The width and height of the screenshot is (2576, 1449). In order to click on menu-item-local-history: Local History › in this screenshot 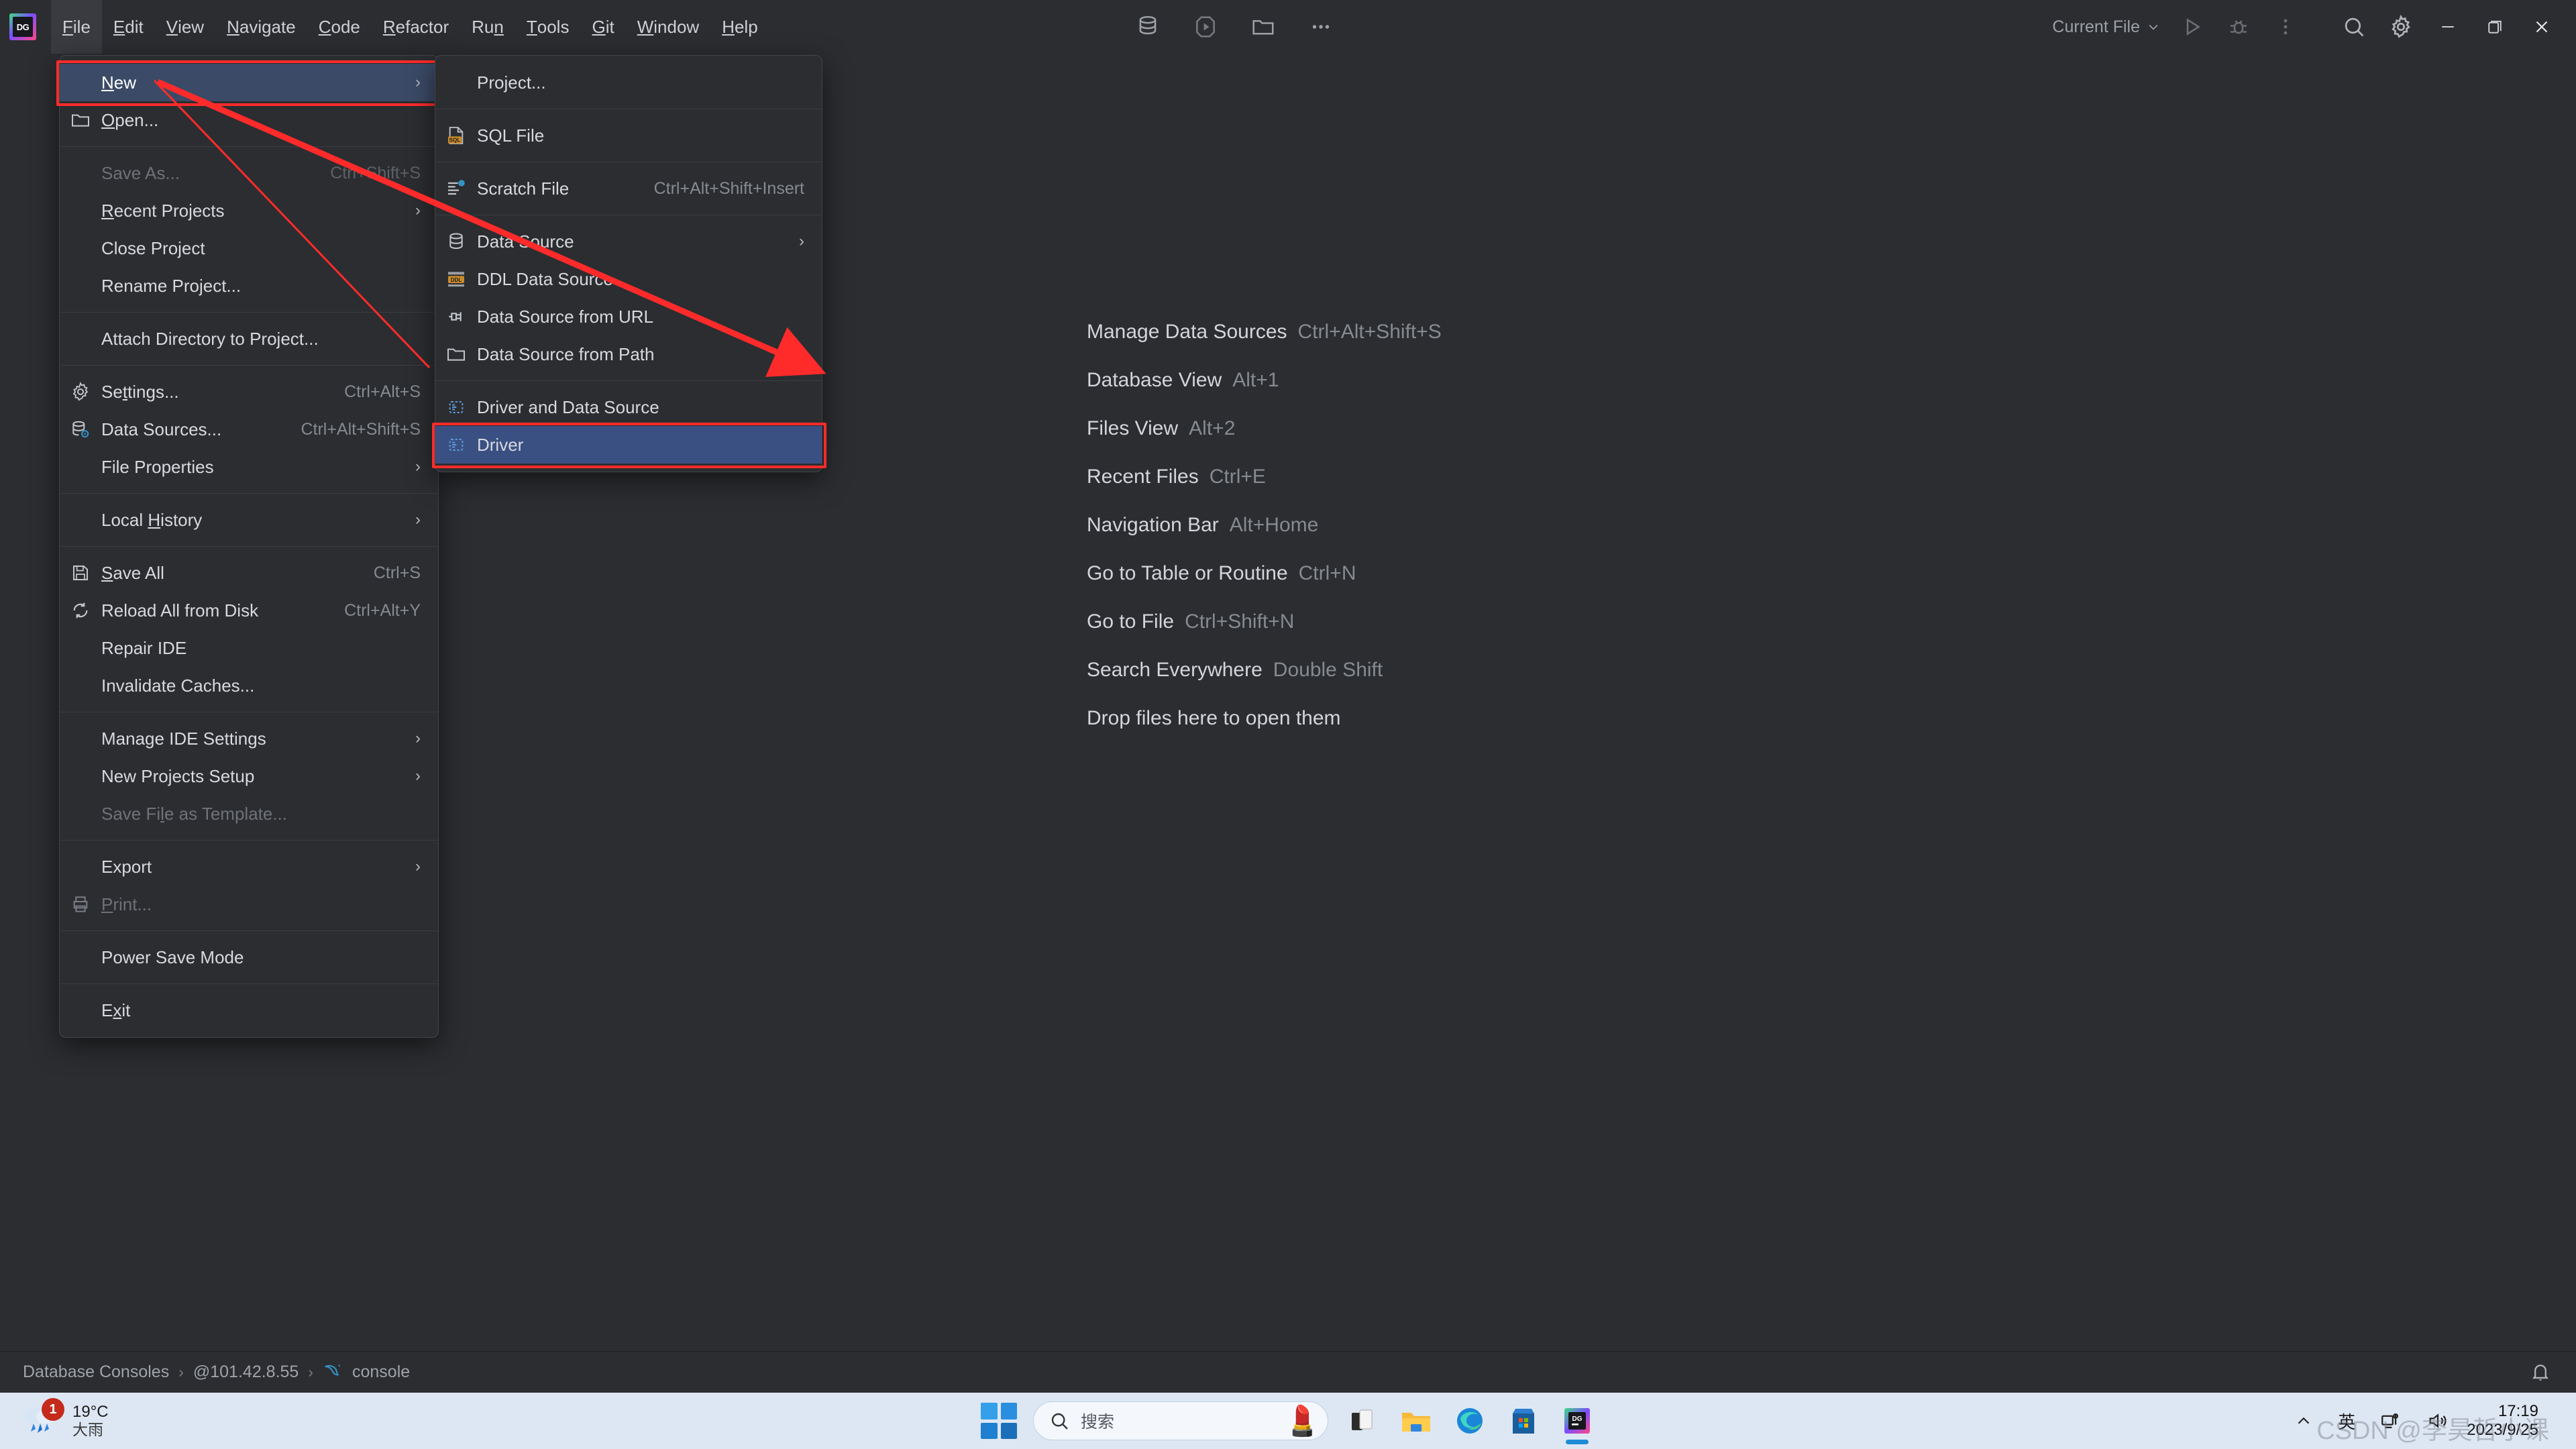, I will do `click(249, 520)`.